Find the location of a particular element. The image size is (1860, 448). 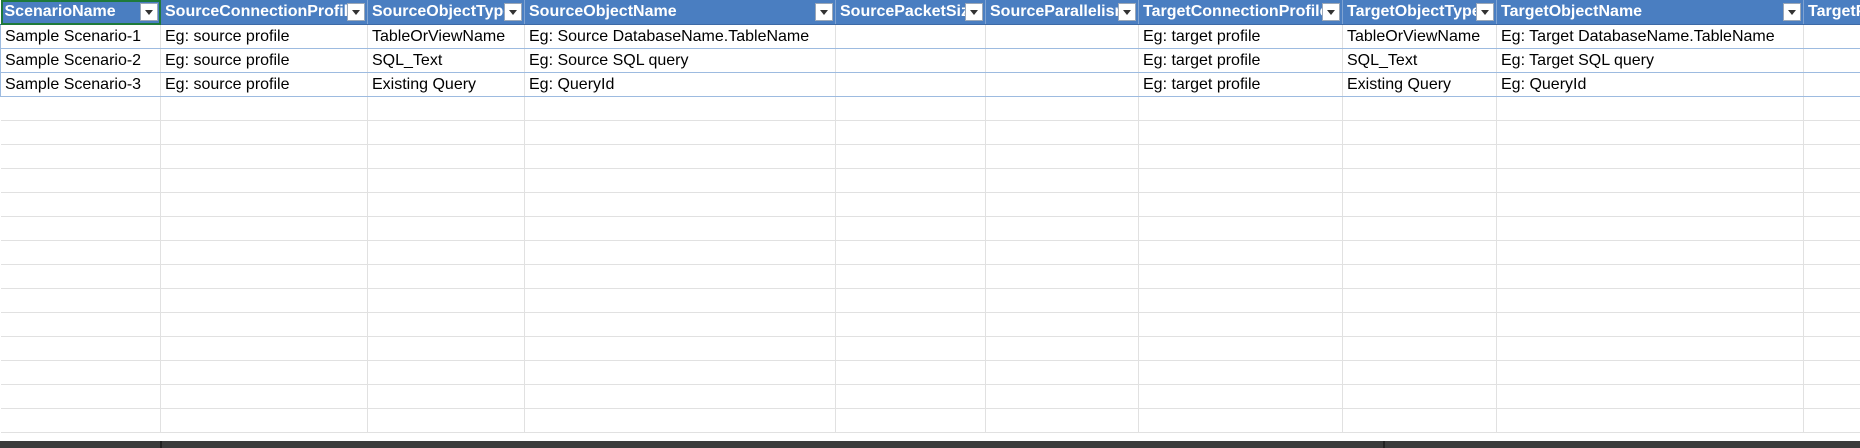

column-header-source-packet-size: SourcePacketSize is located at coordinates (910, 12).